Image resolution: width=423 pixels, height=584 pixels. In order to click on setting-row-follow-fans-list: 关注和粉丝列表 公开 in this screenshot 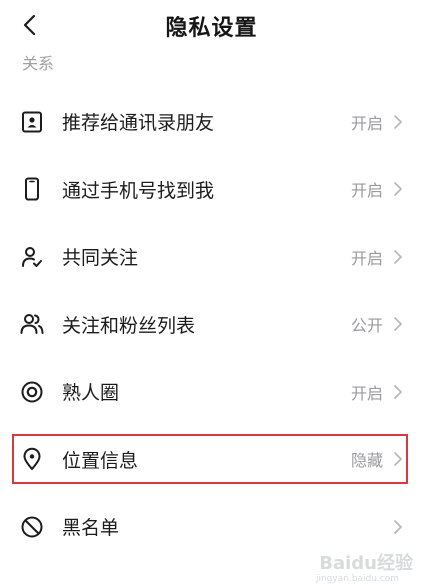, I will do `click(211, 325)`.